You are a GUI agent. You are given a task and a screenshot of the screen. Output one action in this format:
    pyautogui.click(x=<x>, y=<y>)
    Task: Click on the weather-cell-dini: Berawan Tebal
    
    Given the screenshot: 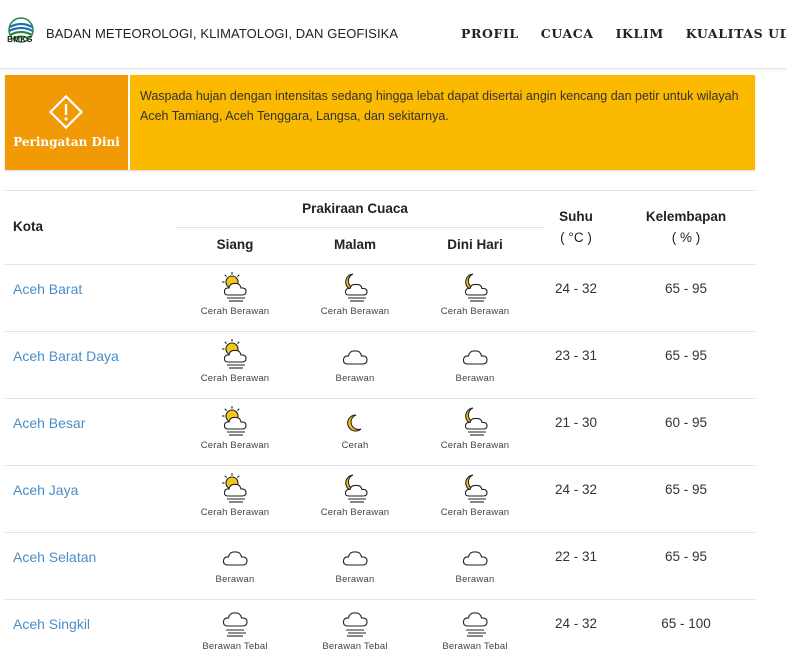 What is the action you would take?
    pyautogui.click(x=475, y=629)
    